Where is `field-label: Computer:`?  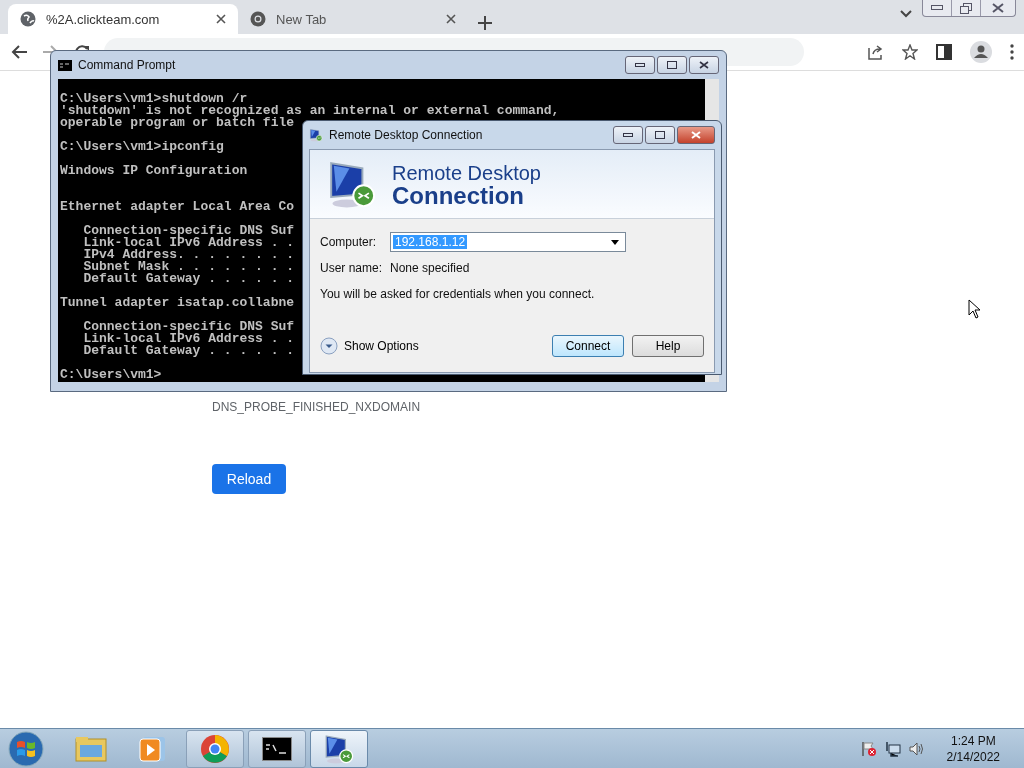 field-label: Computer: is located at coordinates (349, 242).